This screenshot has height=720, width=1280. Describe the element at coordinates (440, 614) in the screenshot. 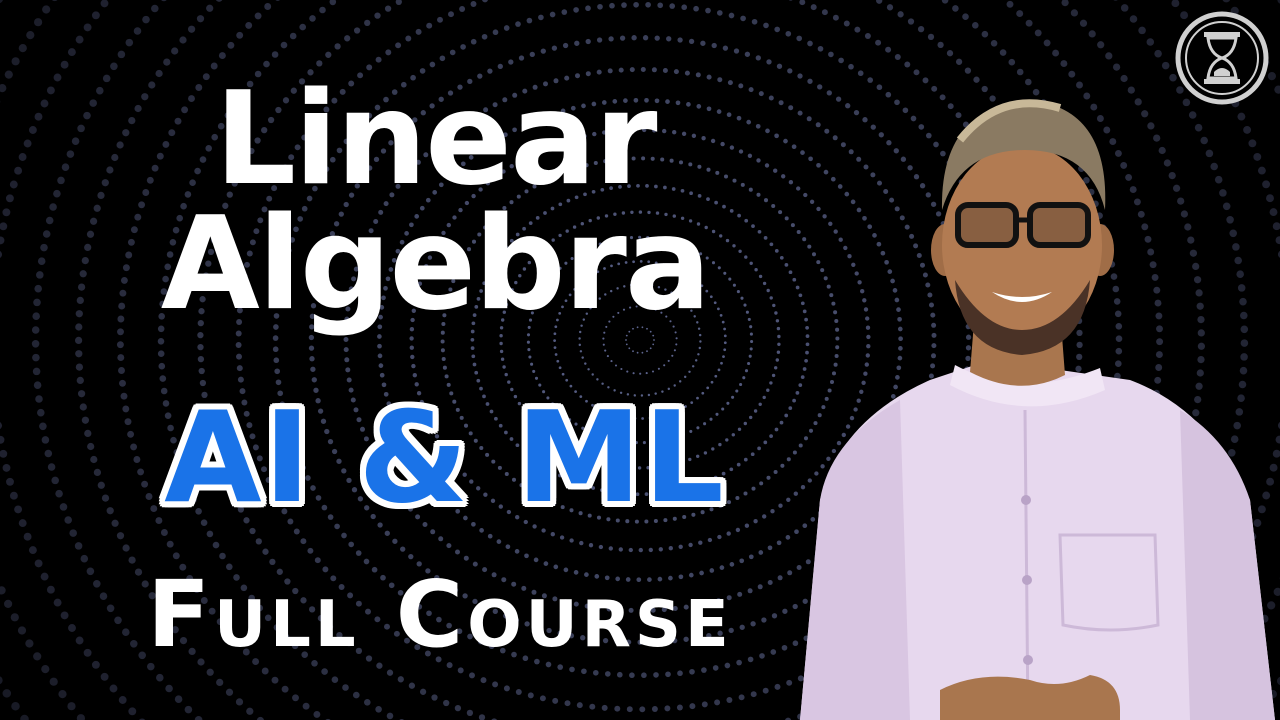

I see `course-label: Full Course` at that location.